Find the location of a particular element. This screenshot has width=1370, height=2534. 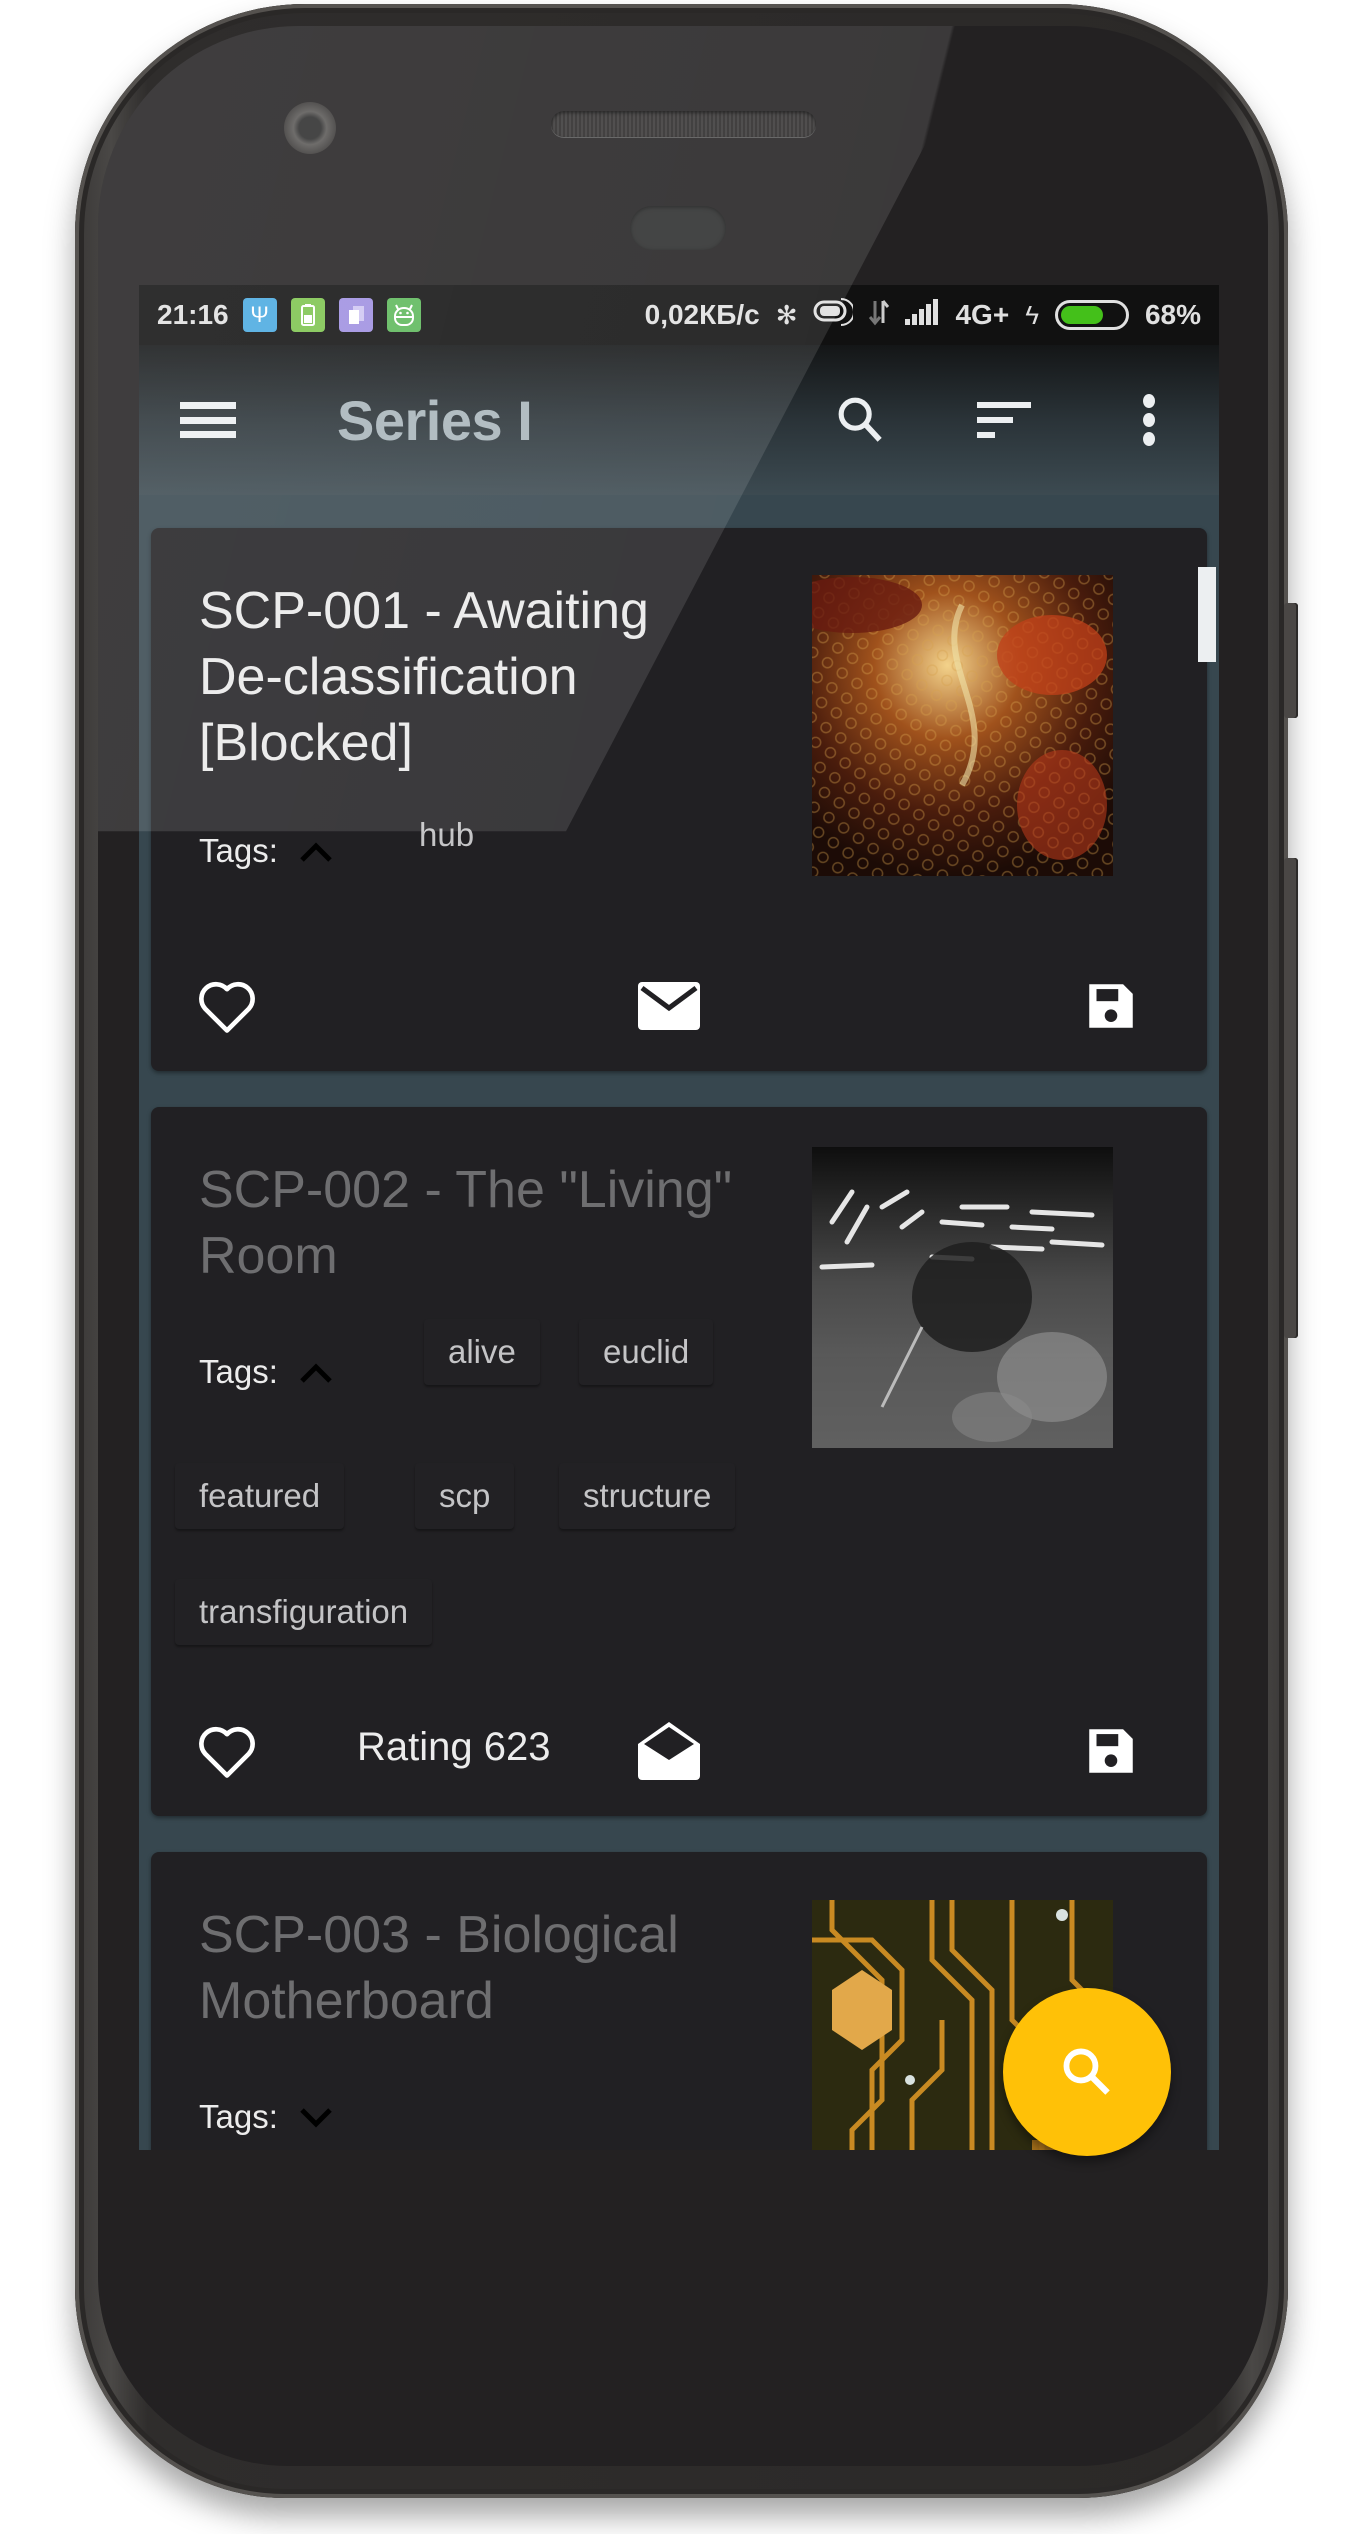

status-bar: 21:16 Ψ 0,02КБ/с ✻ 4G+ ϟ 68% is located at coordinates (679, 315).